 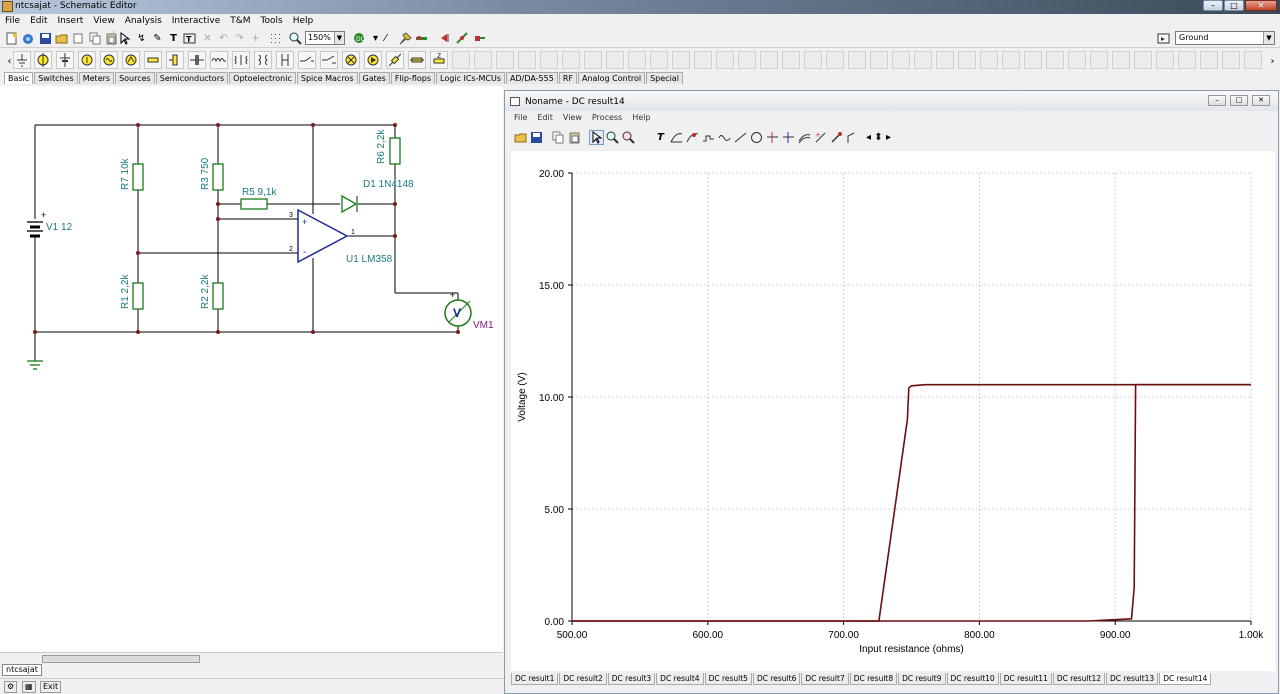 I want to click on tab-dc-result-7: DC result7, so click(x=825, y=679).